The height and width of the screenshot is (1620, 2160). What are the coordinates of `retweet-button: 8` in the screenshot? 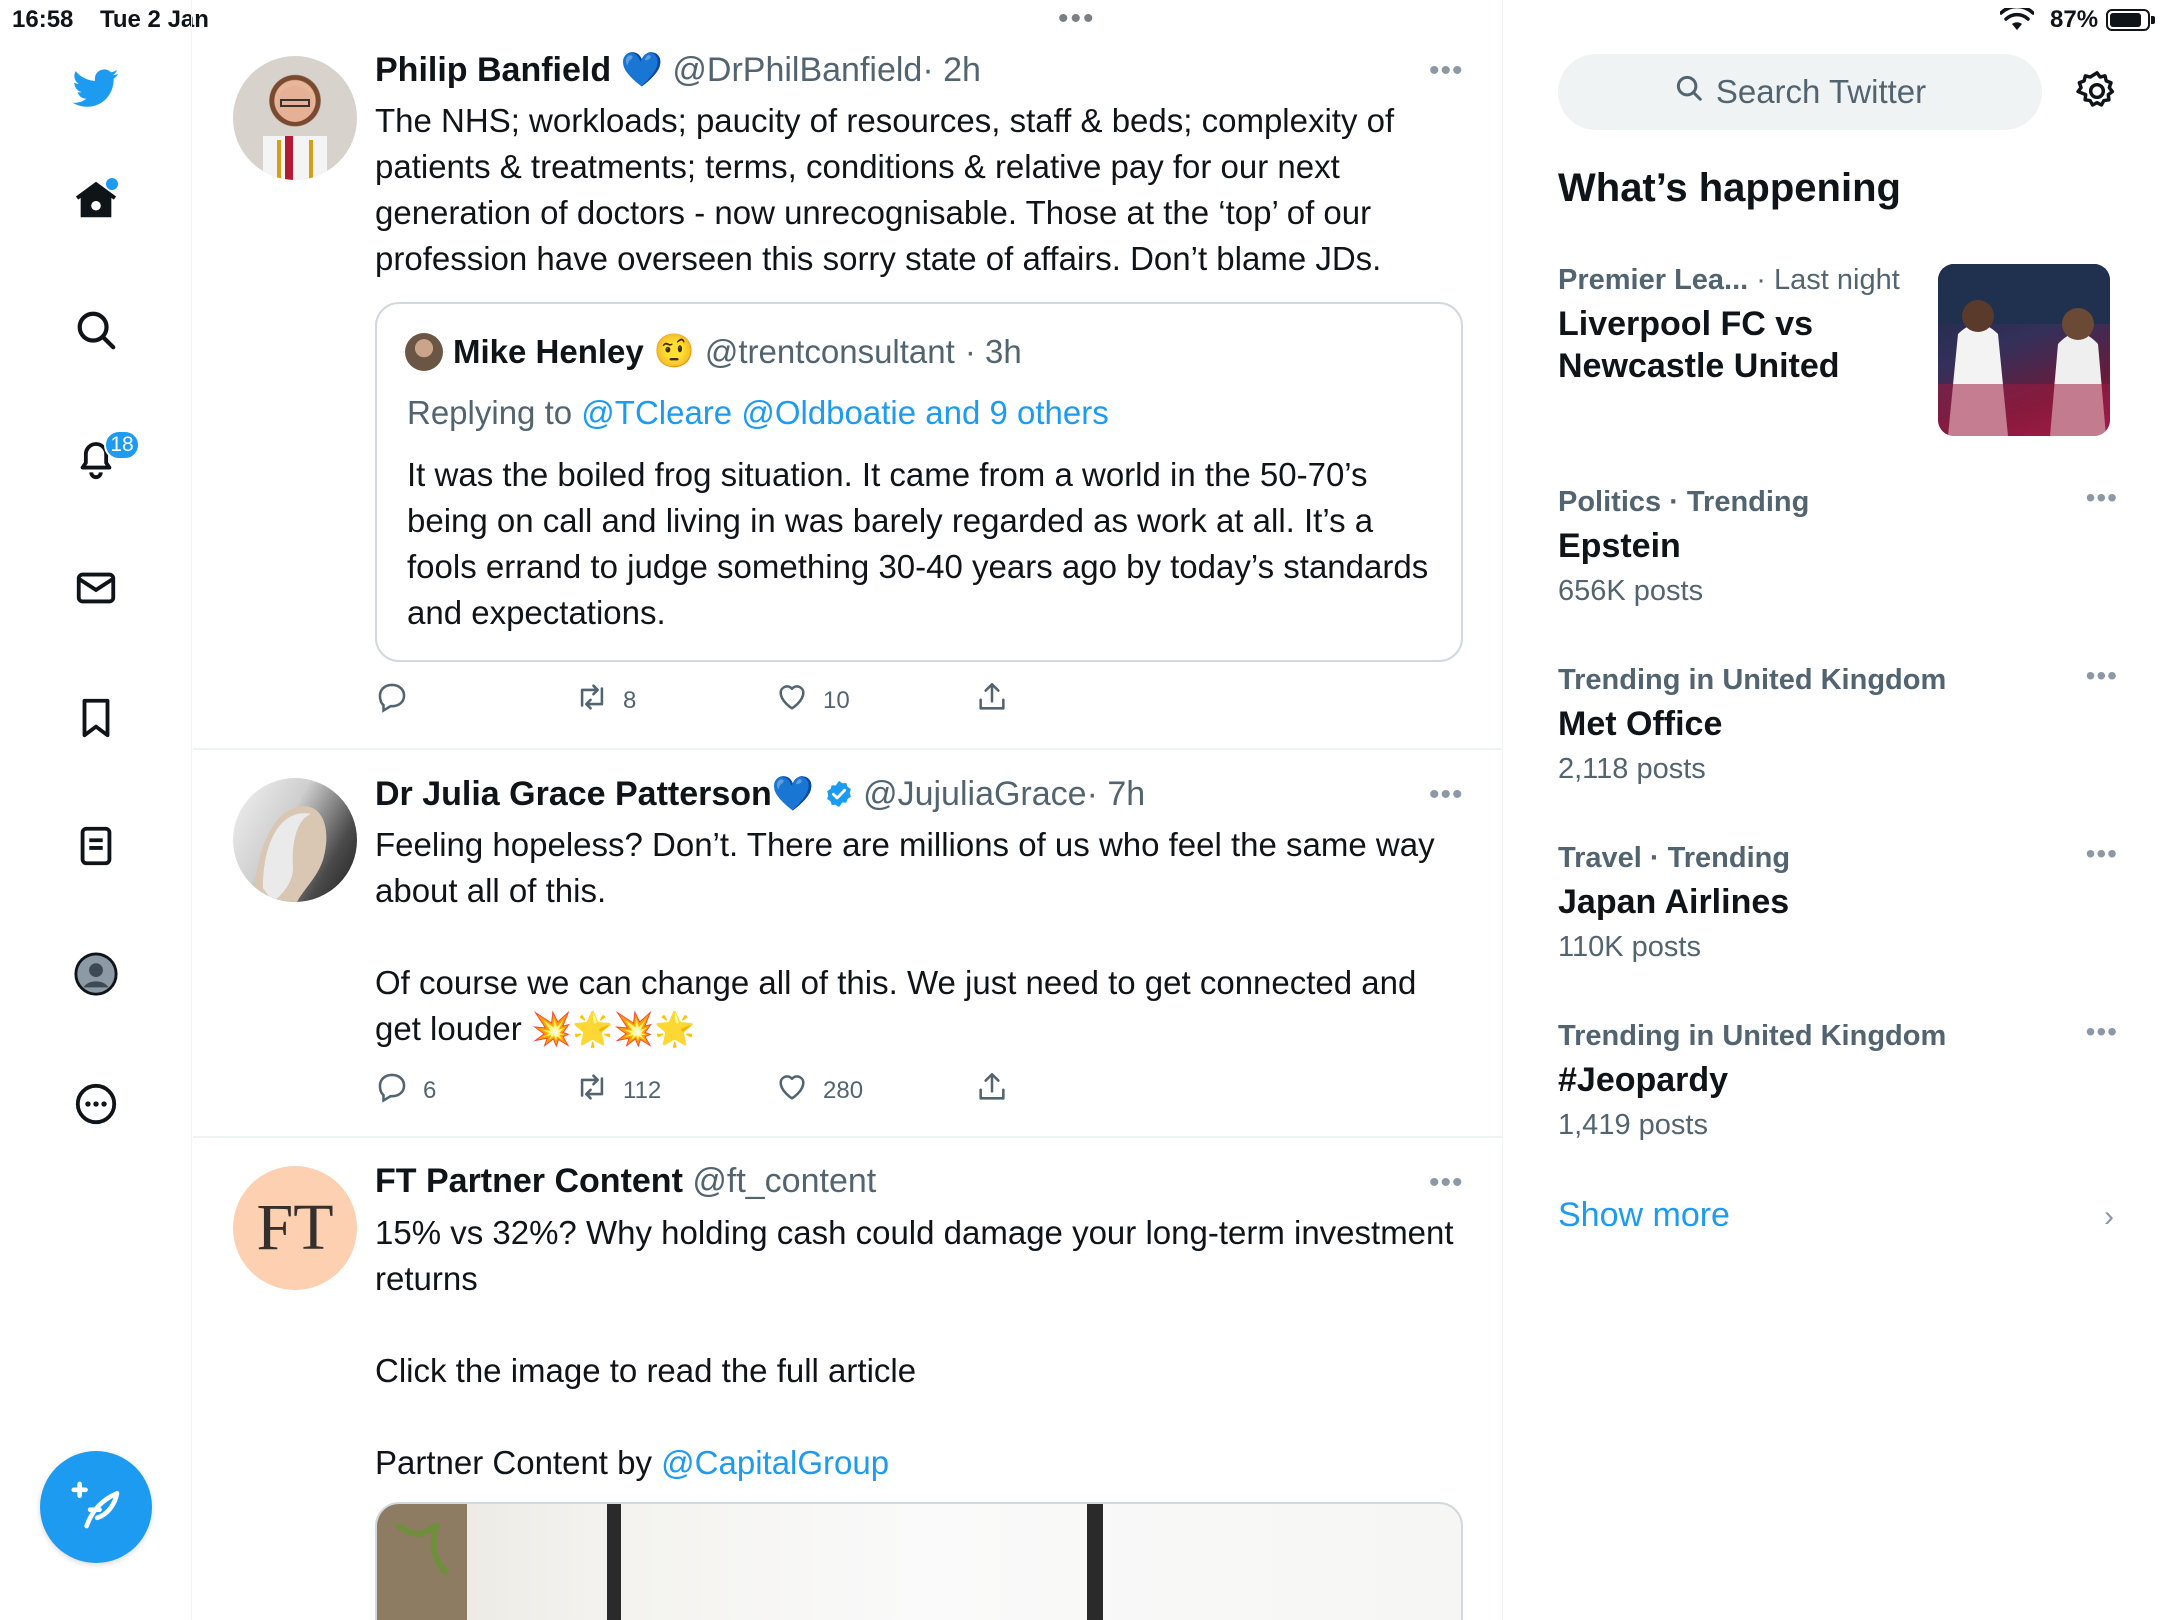 It's located at (605, 700).